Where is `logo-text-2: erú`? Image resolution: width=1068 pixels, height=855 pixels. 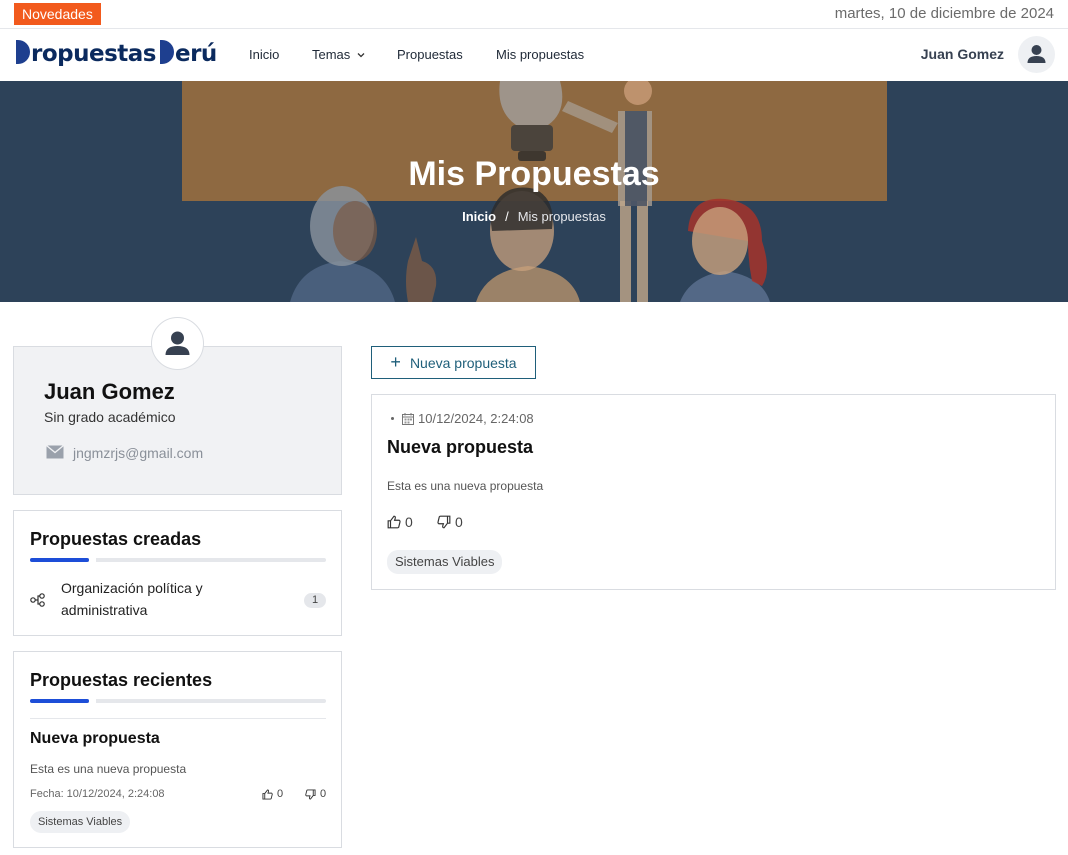 logo-text-2: erú is located at coordinates (195, 54).